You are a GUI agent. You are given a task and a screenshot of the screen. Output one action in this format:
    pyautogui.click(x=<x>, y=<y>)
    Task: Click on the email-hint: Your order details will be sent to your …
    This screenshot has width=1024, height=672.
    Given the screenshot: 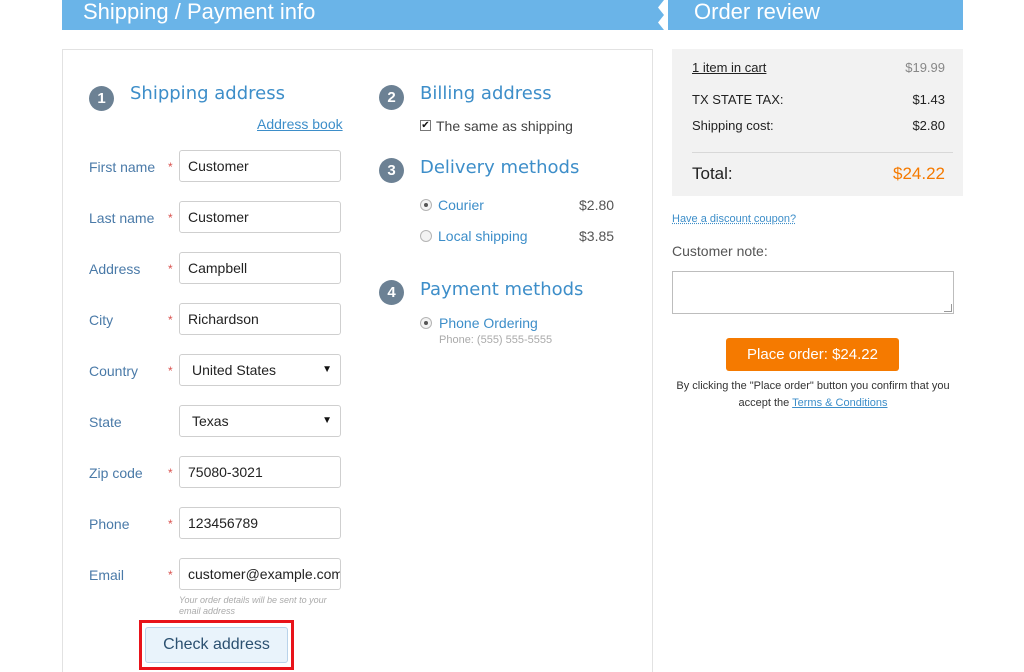 What is the action you would take?
    pyautogui.click(x=253, y=605)
    